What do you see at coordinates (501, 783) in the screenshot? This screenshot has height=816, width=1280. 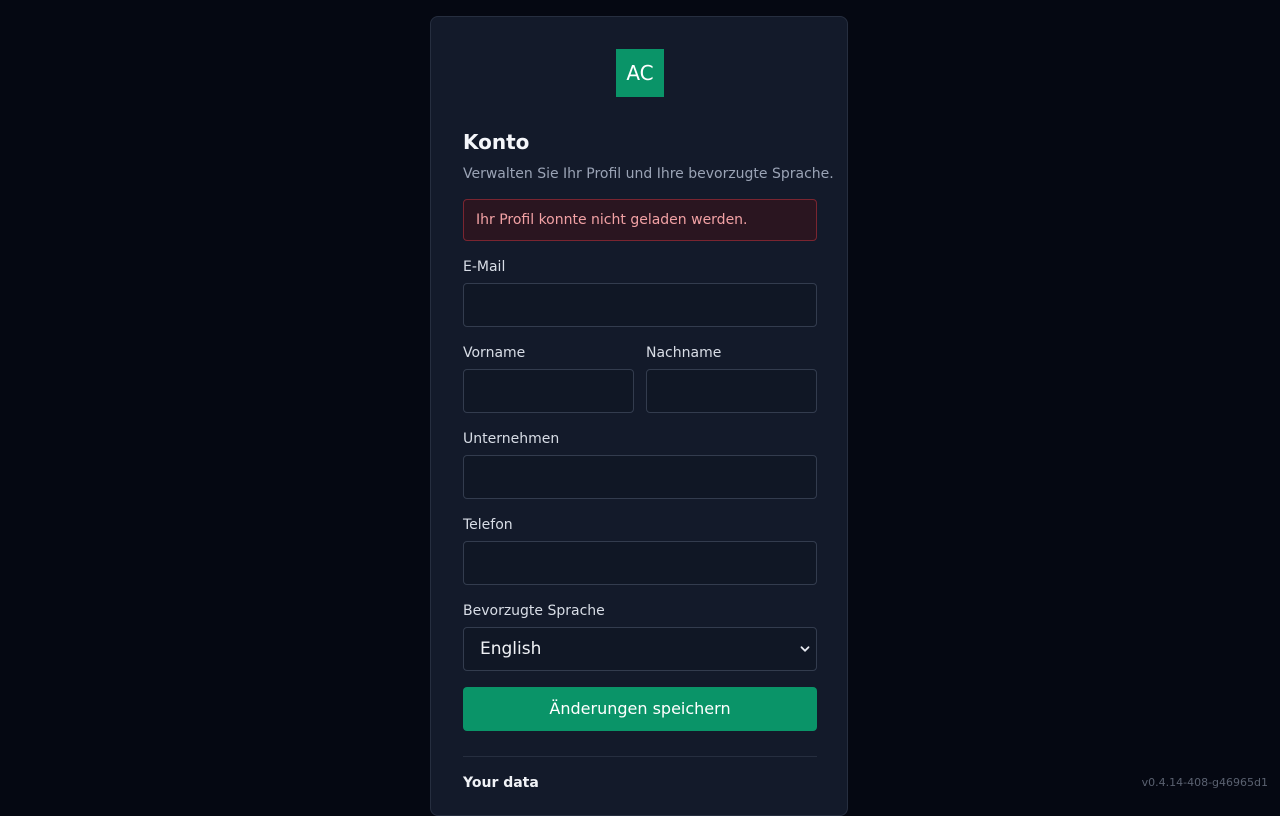 I see `your-data-heading: Your data` at bounding box center [501, 783].